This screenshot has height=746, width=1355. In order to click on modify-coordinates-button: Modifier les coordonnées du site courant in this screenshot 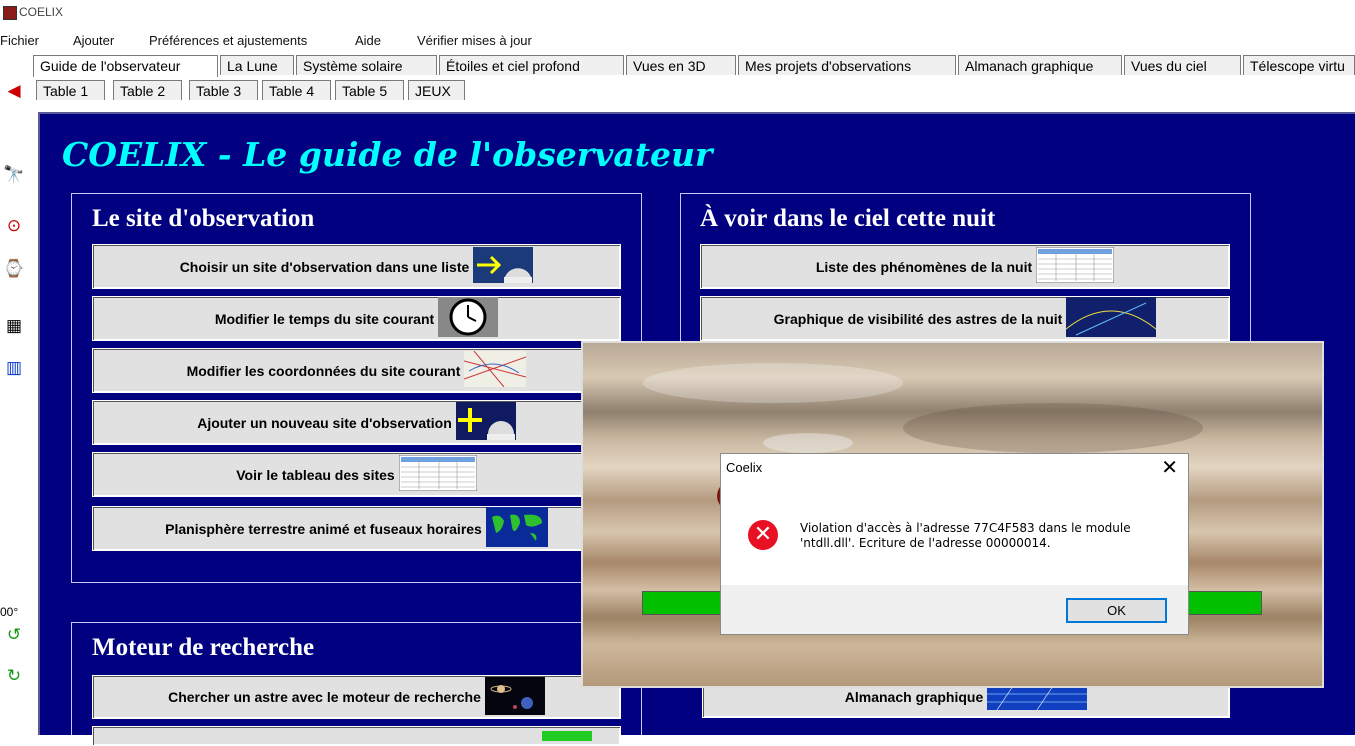, I will do `click(356, 370)`.